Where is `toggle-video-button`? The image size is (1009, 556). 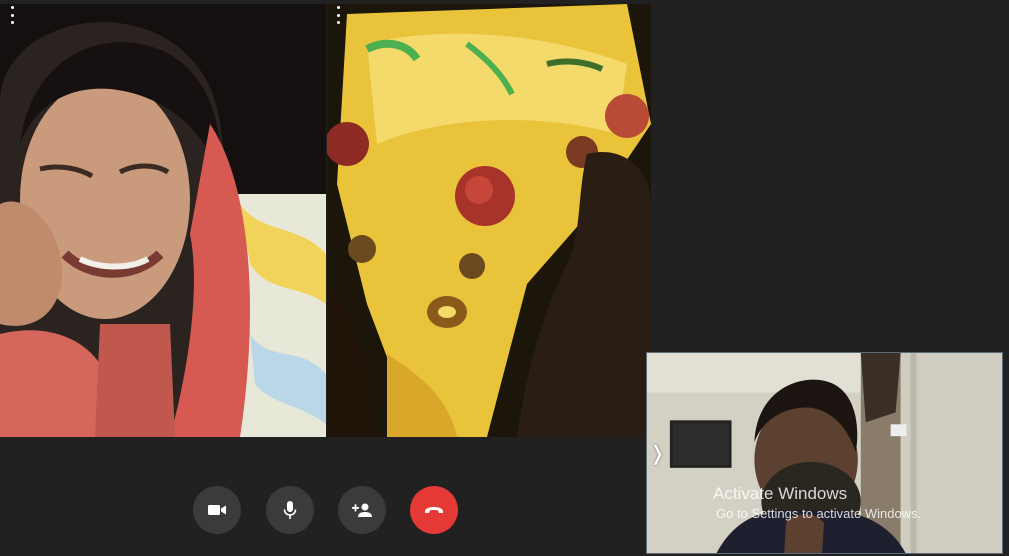 toggle-video-button is located at coordinates (217, 510).